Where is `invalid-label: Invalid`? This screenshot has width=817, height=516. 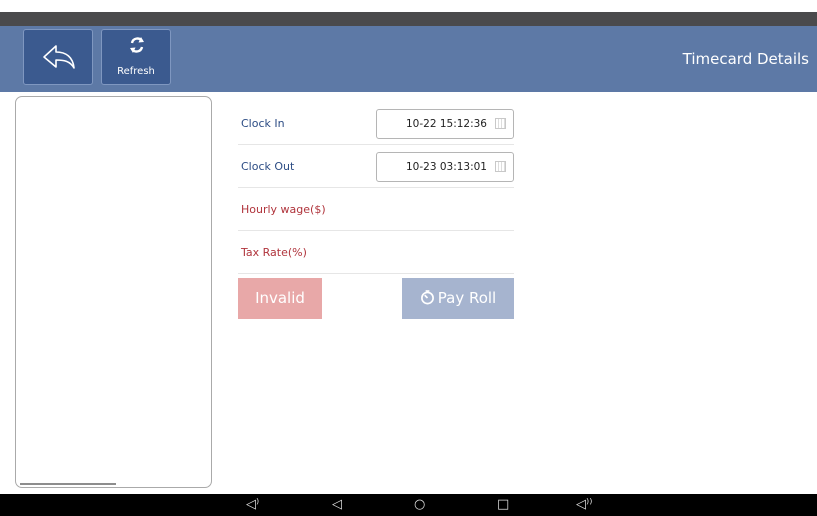
invalid-label: Invalid is located at coordinates (280, 298).